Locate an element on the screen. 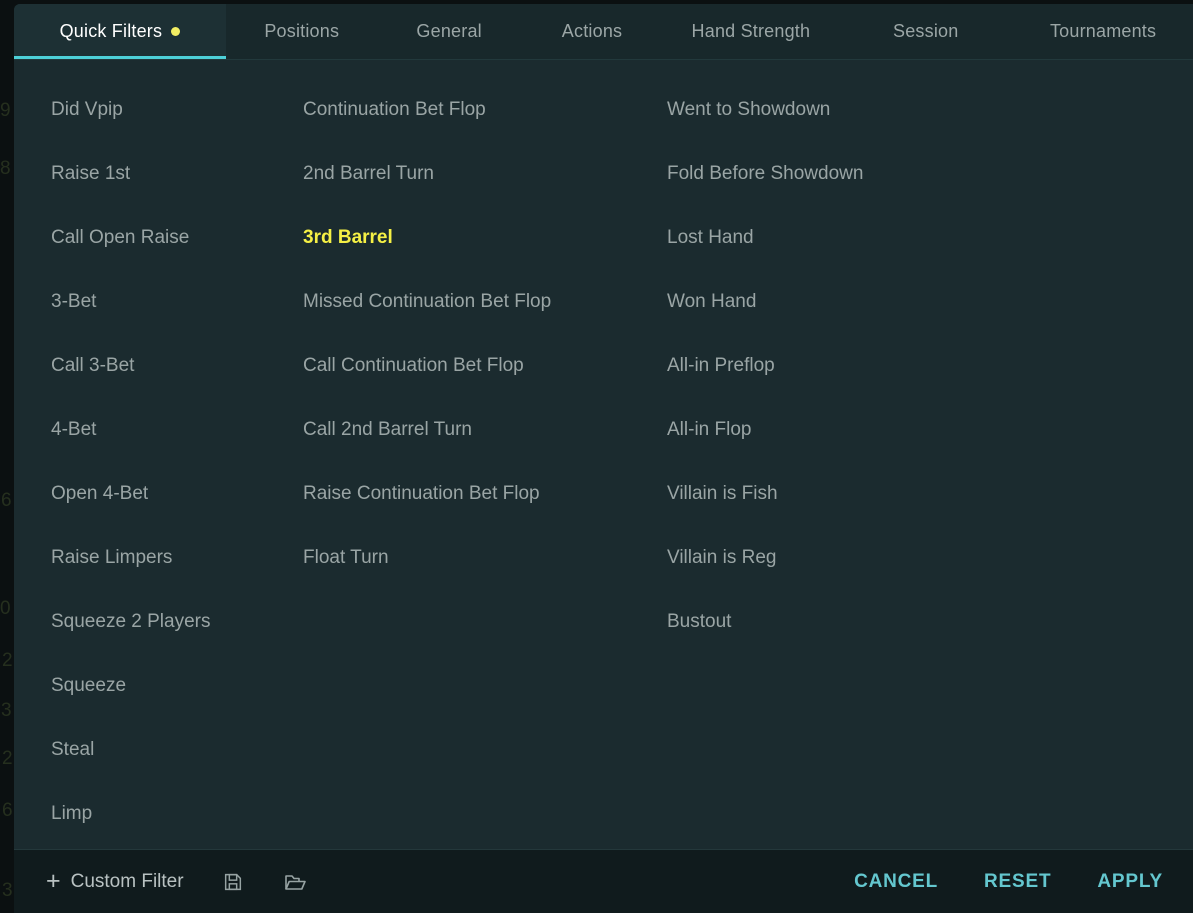 This screenshot has width=1193, height=913. filter-item: 3rd Barrel is located at coordinates (485, 238).